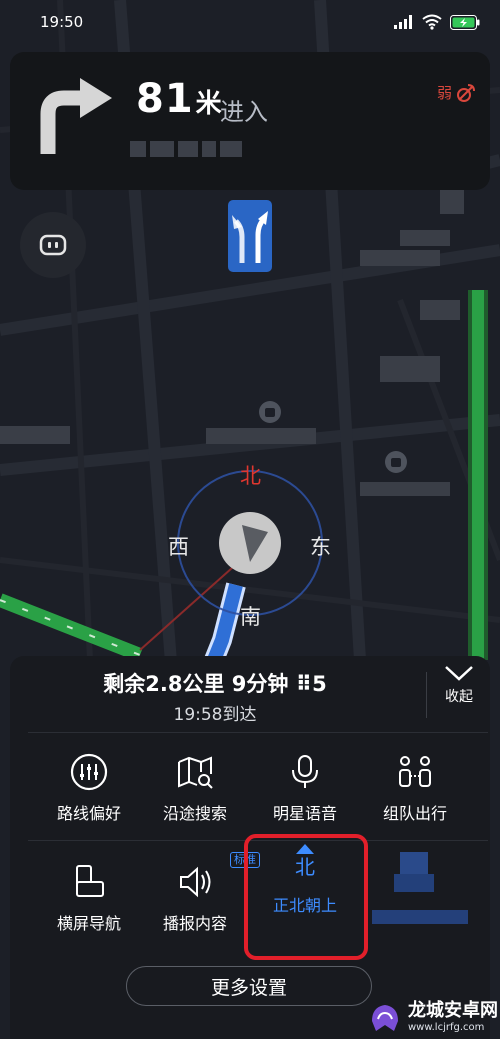 This screenshot has width=500, height=1039. I want to click on watermark-title: 龙城安卓网, so click(453, 1010).